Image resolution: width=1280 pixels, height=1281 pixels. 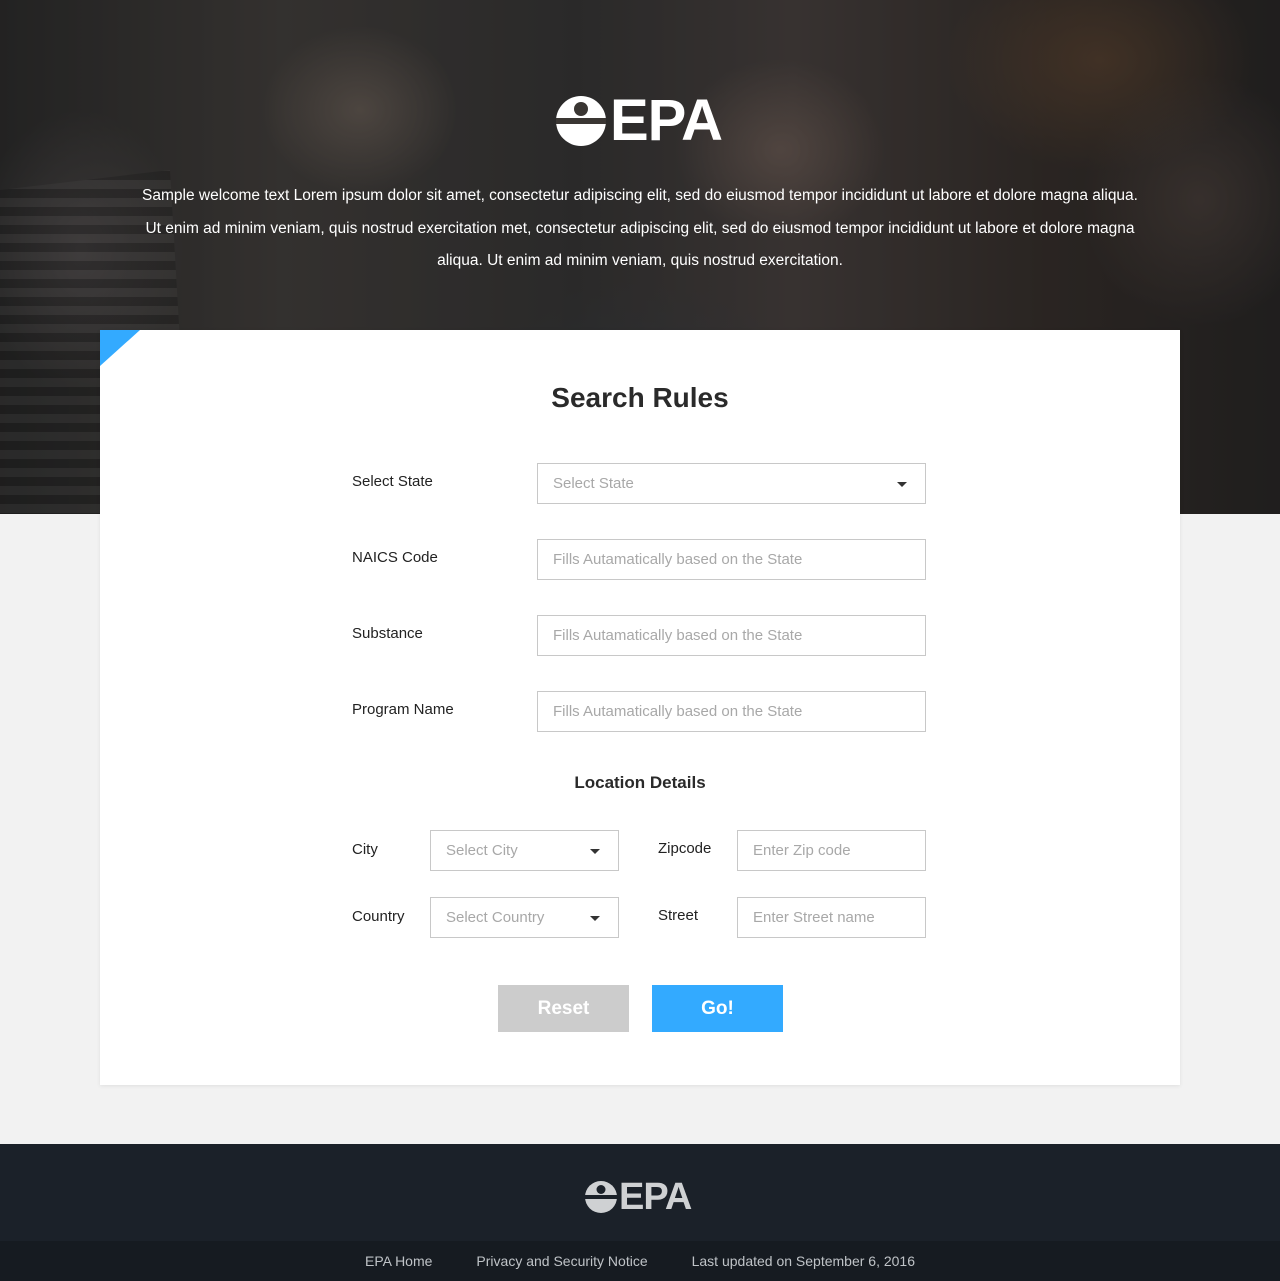 I want to click on logo-text: EPA, so click(x=666, y=120).